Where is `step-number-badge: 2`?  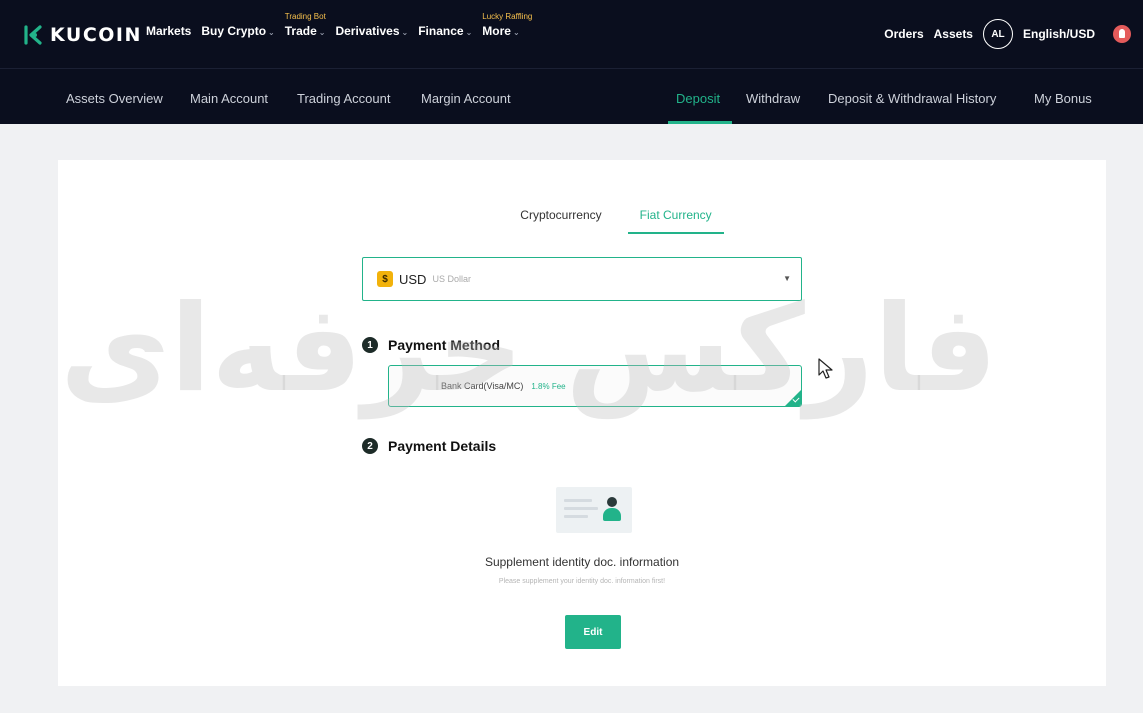 step-number-badge: 2 is located at coordinates (370, 446).